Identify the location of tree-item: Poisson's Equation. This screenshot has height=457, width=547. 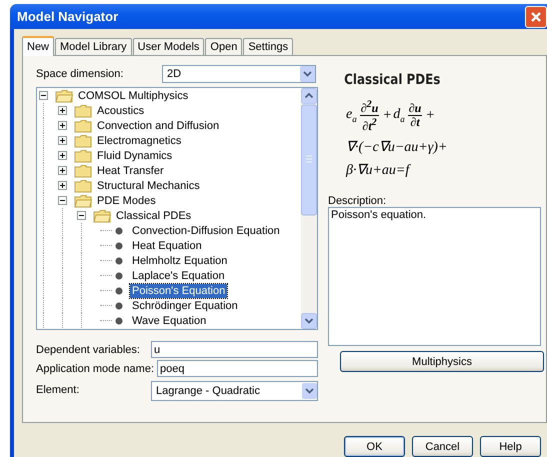
(179, 291).